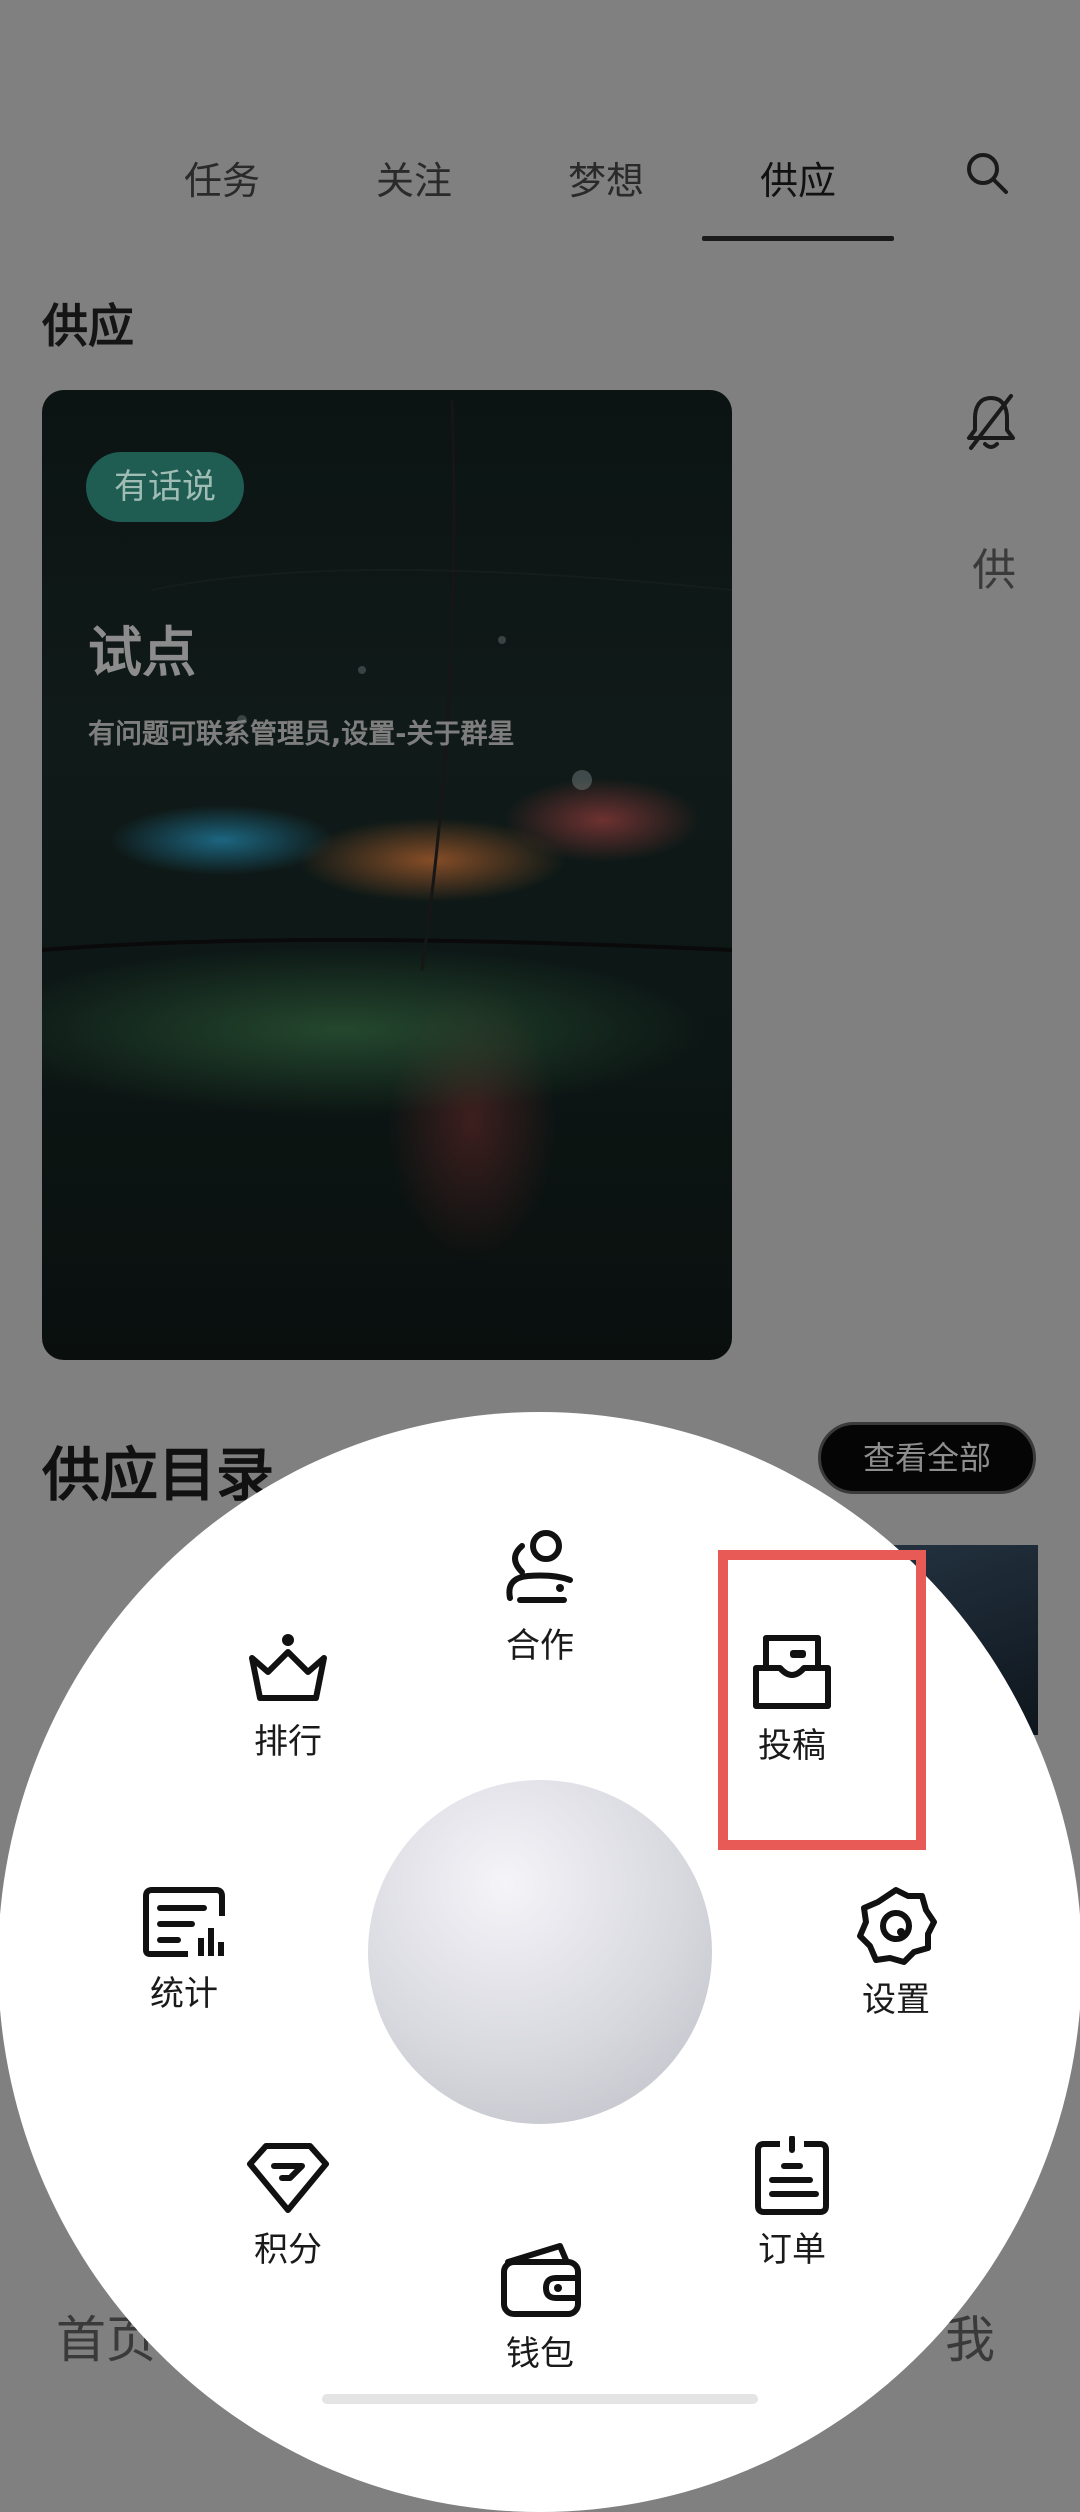 This screenshot has width=1080, height=2512. I want to click on hero-badge: 有话说, so click(165, 487).